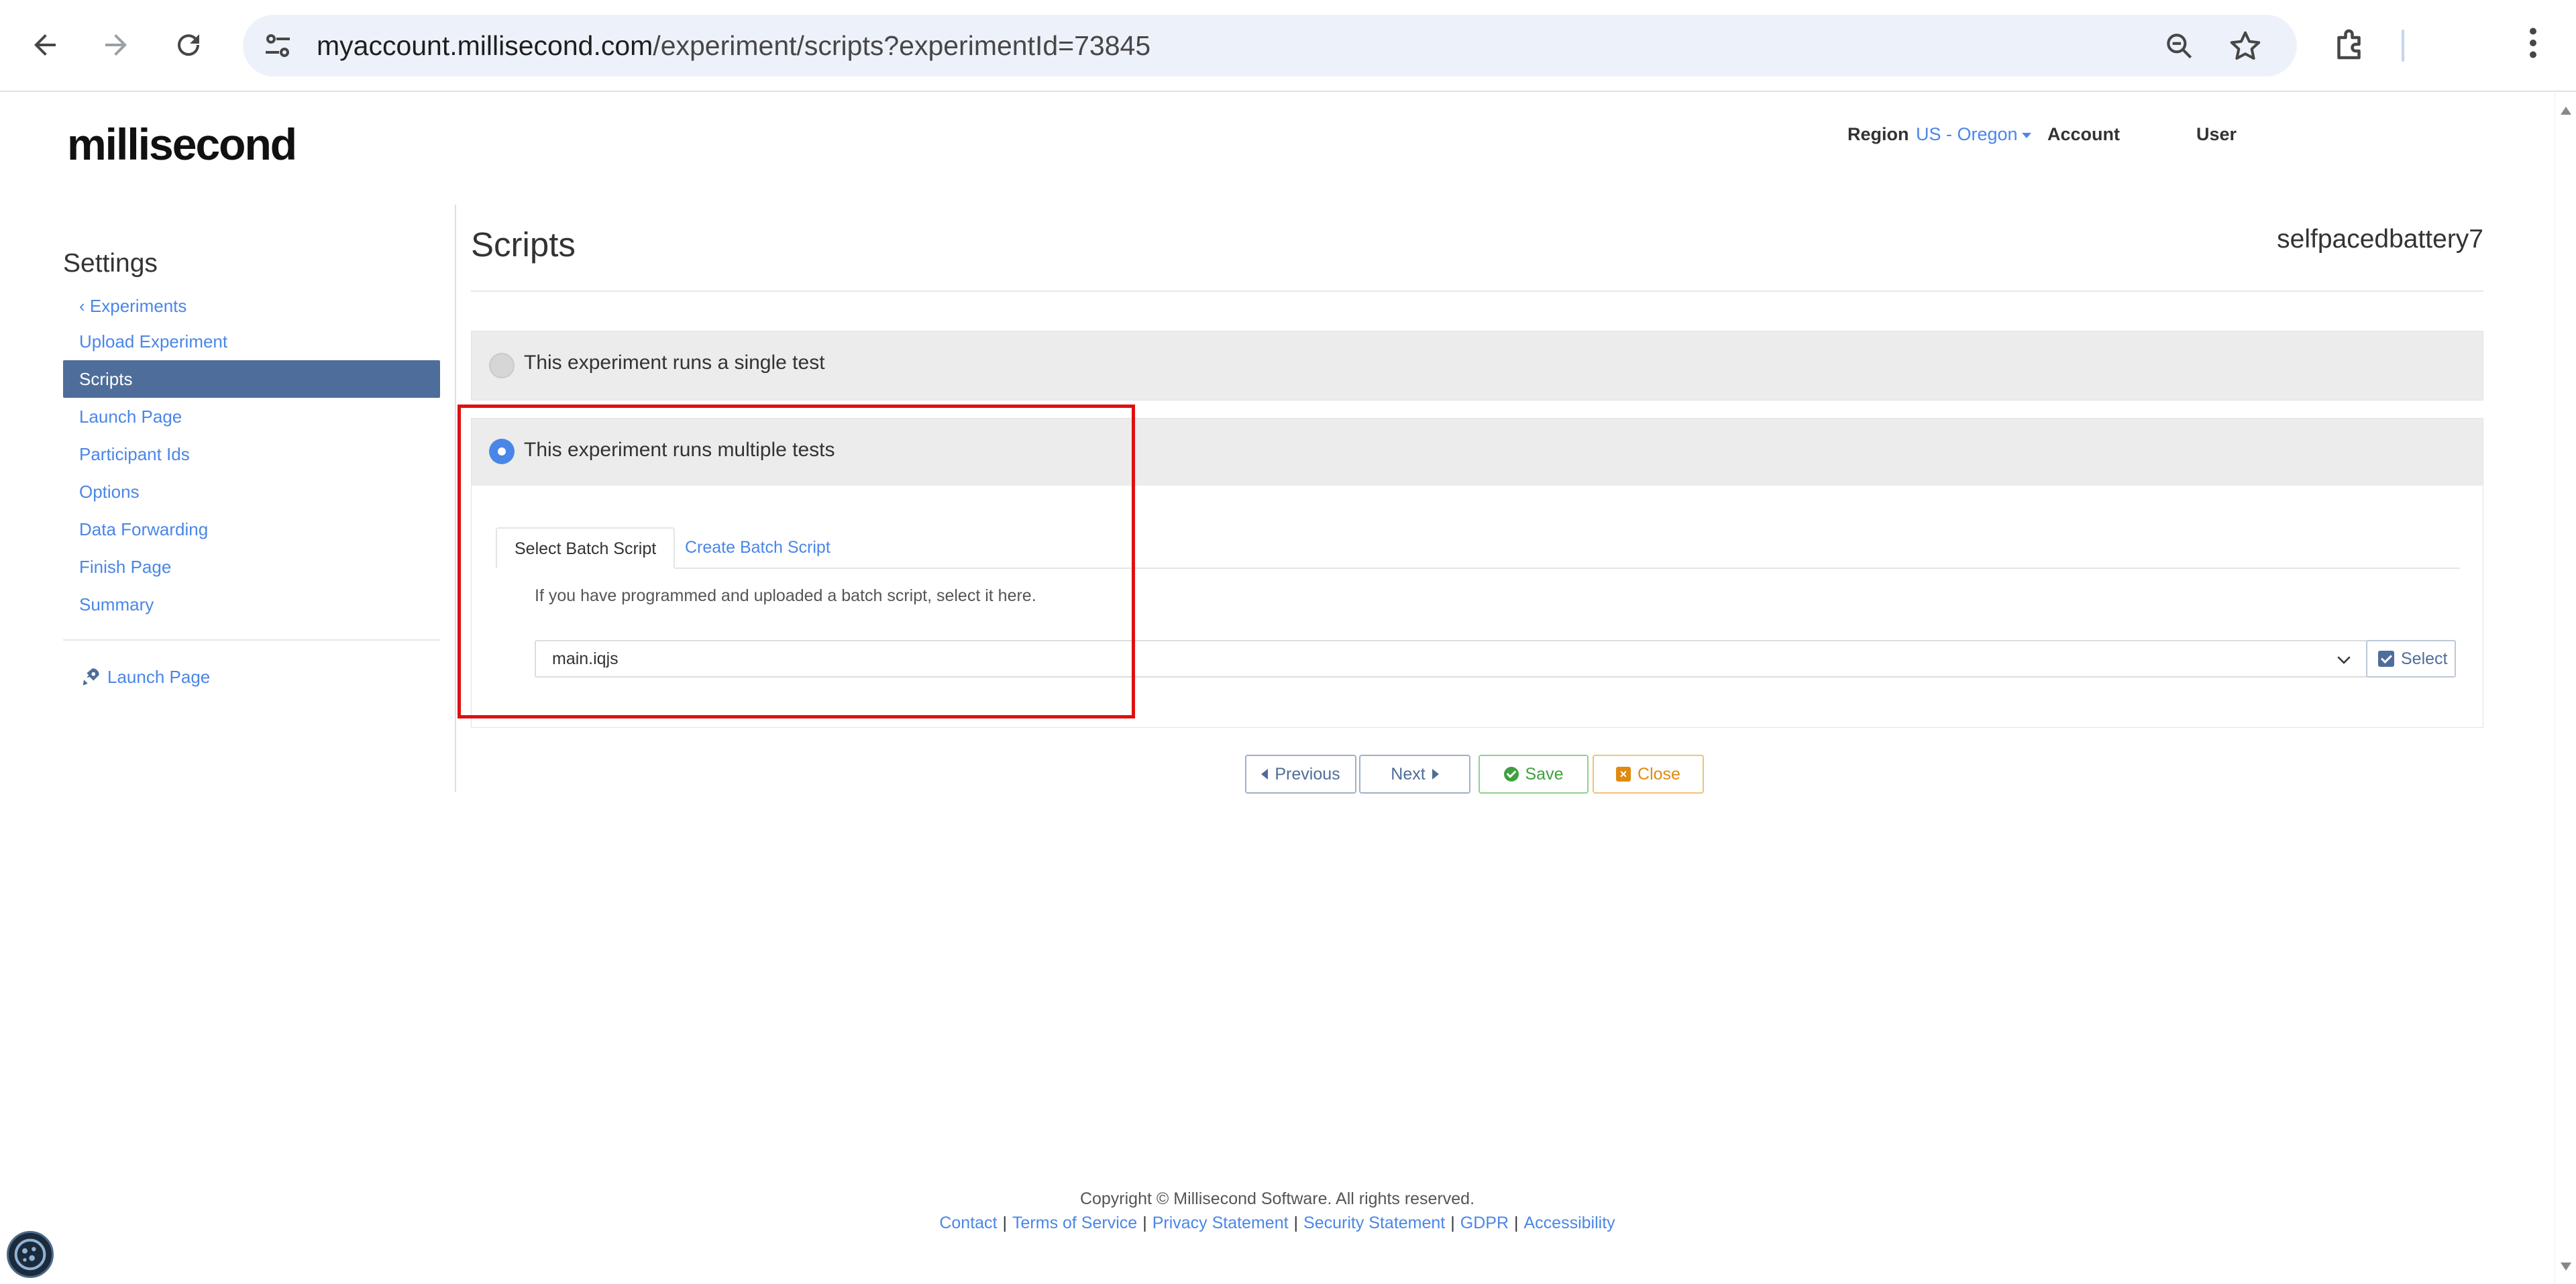  What do you see at coordinates (455, 498) in the screenshot?
I see `sidebar-divider-vertical` at bounding box center [455, 498].